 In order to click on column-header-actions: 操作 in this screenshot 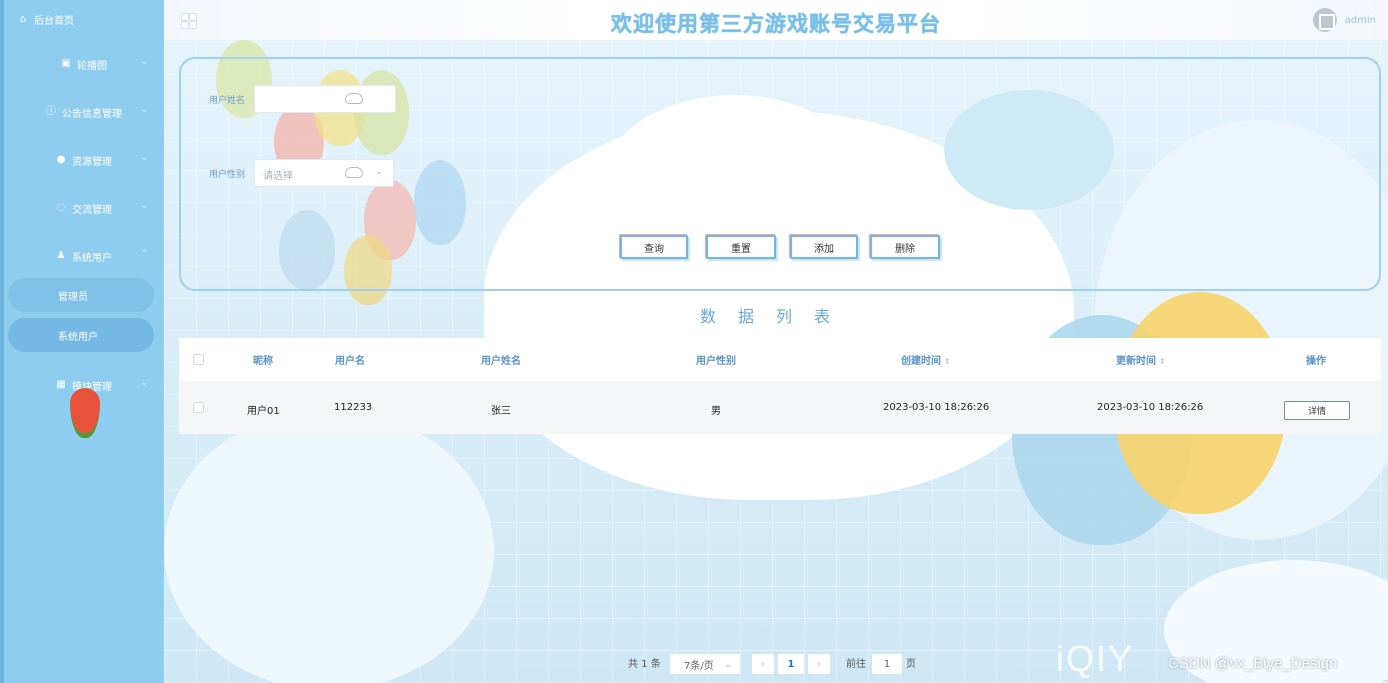, I will do `click(1316, 361)`.